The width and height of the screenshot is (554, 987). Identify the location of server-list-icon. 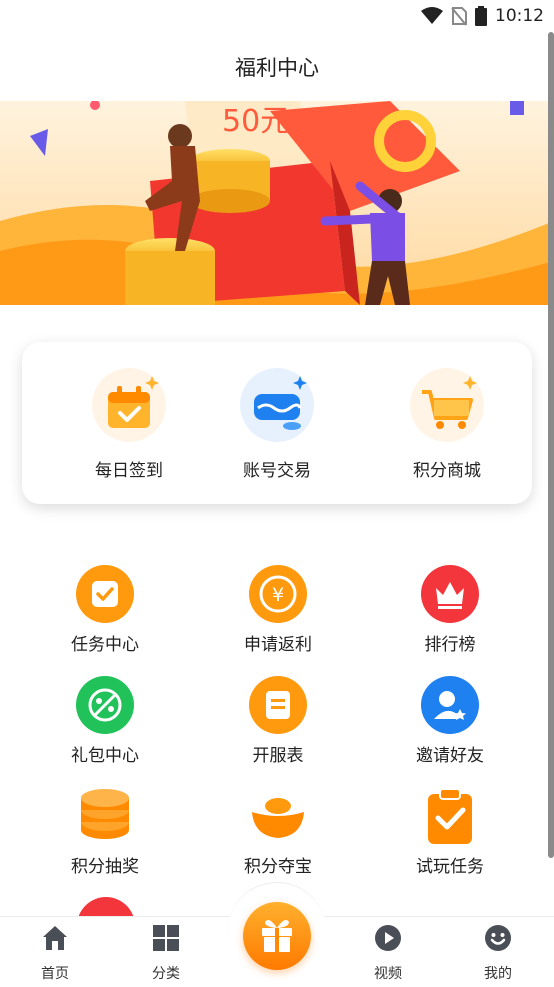
(278, 705).